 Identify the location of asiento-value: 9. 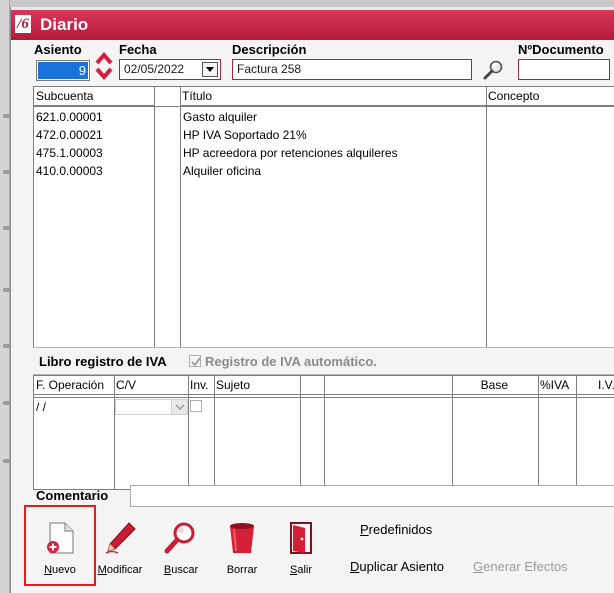
(82, 70).